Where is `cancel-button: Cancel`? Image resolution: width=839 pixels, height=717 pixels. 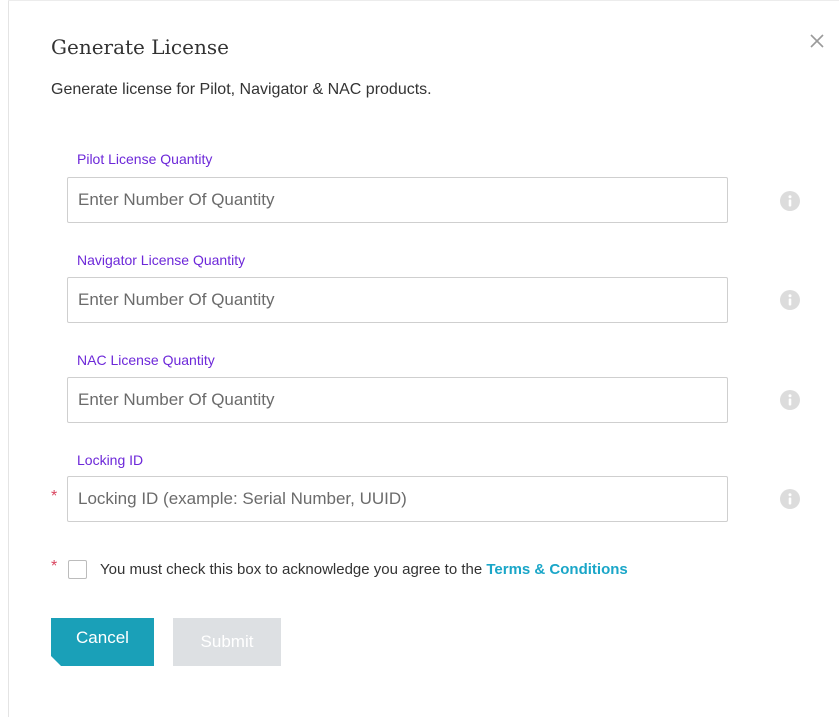 cancel-button: Cancel is located at coordinates (102, 642).